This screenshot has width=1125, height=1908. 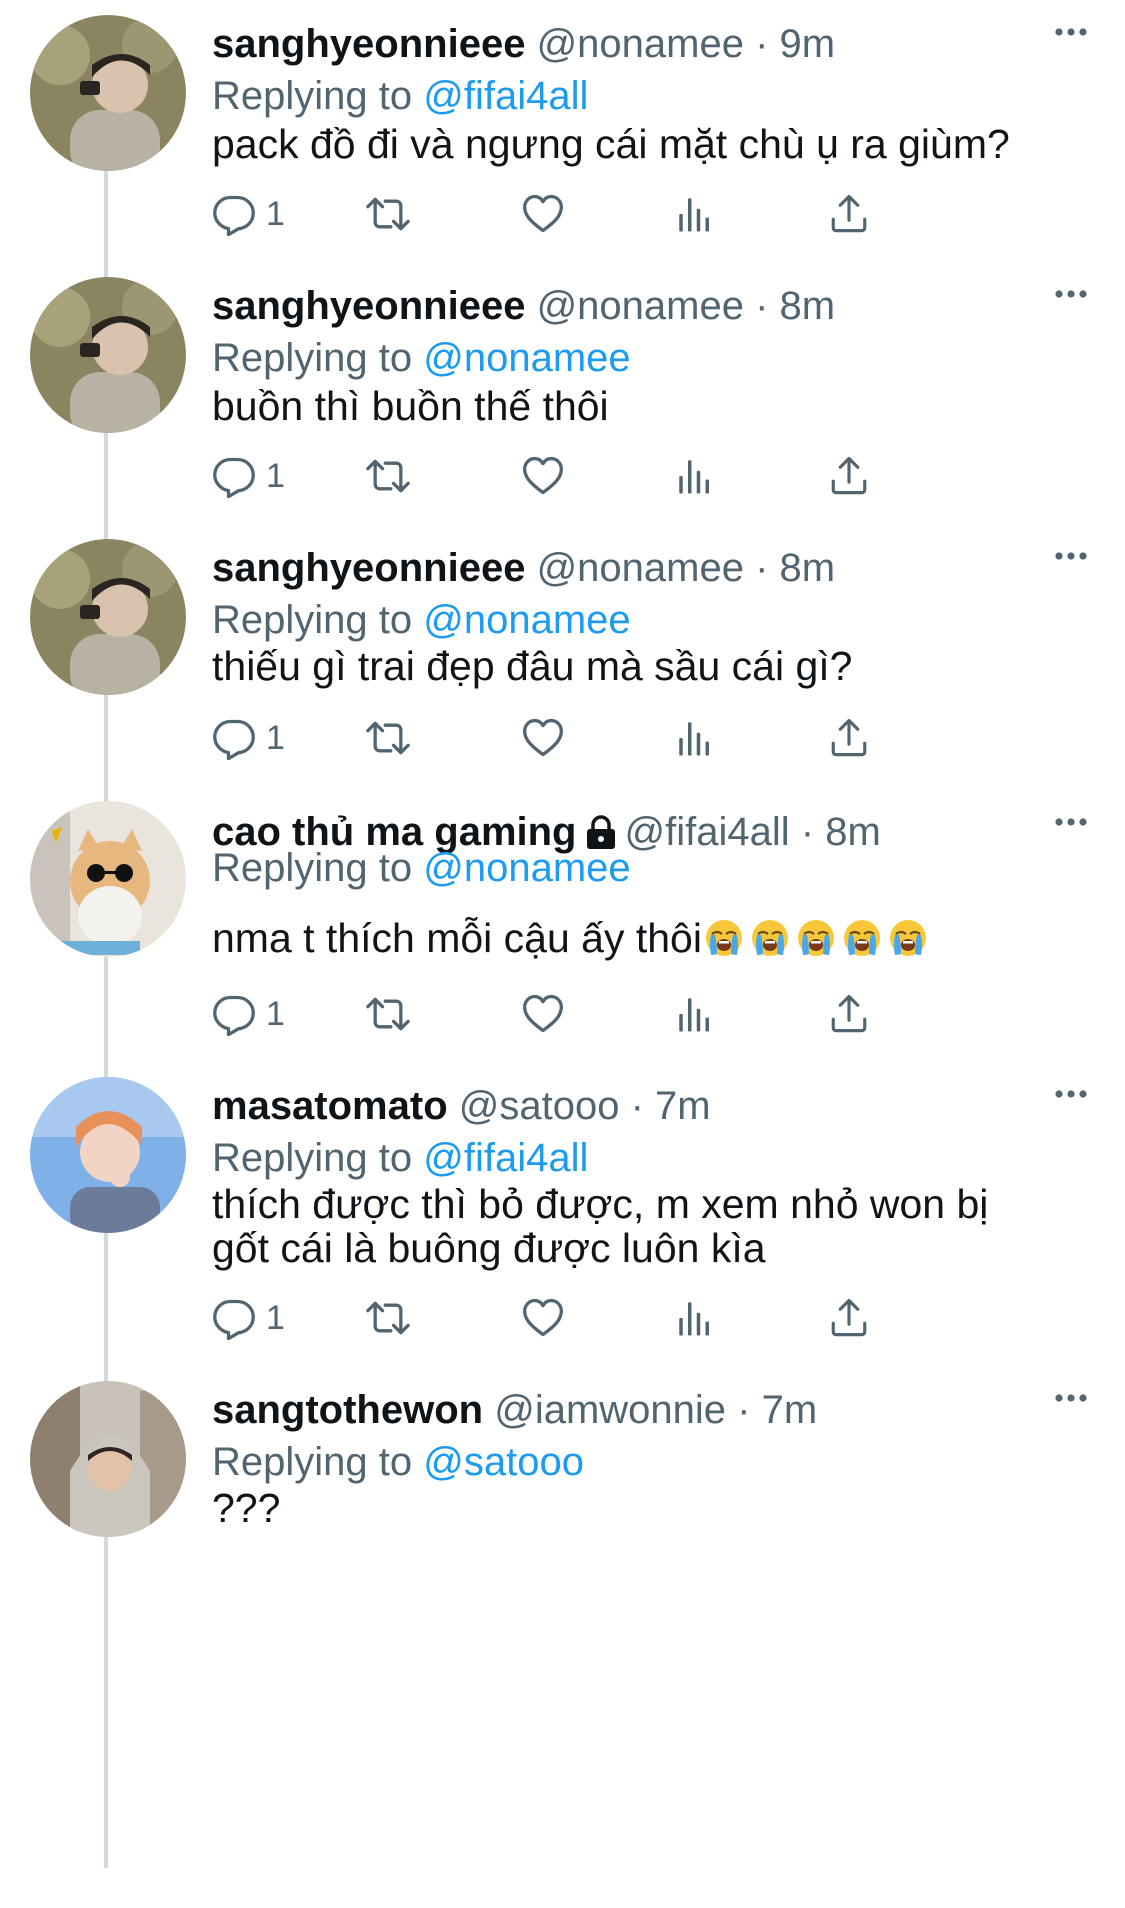 What do you see at coordinates (808, 44) in the screenshot?
I see `timestamp: 9m` at bounding box center [808, 44].